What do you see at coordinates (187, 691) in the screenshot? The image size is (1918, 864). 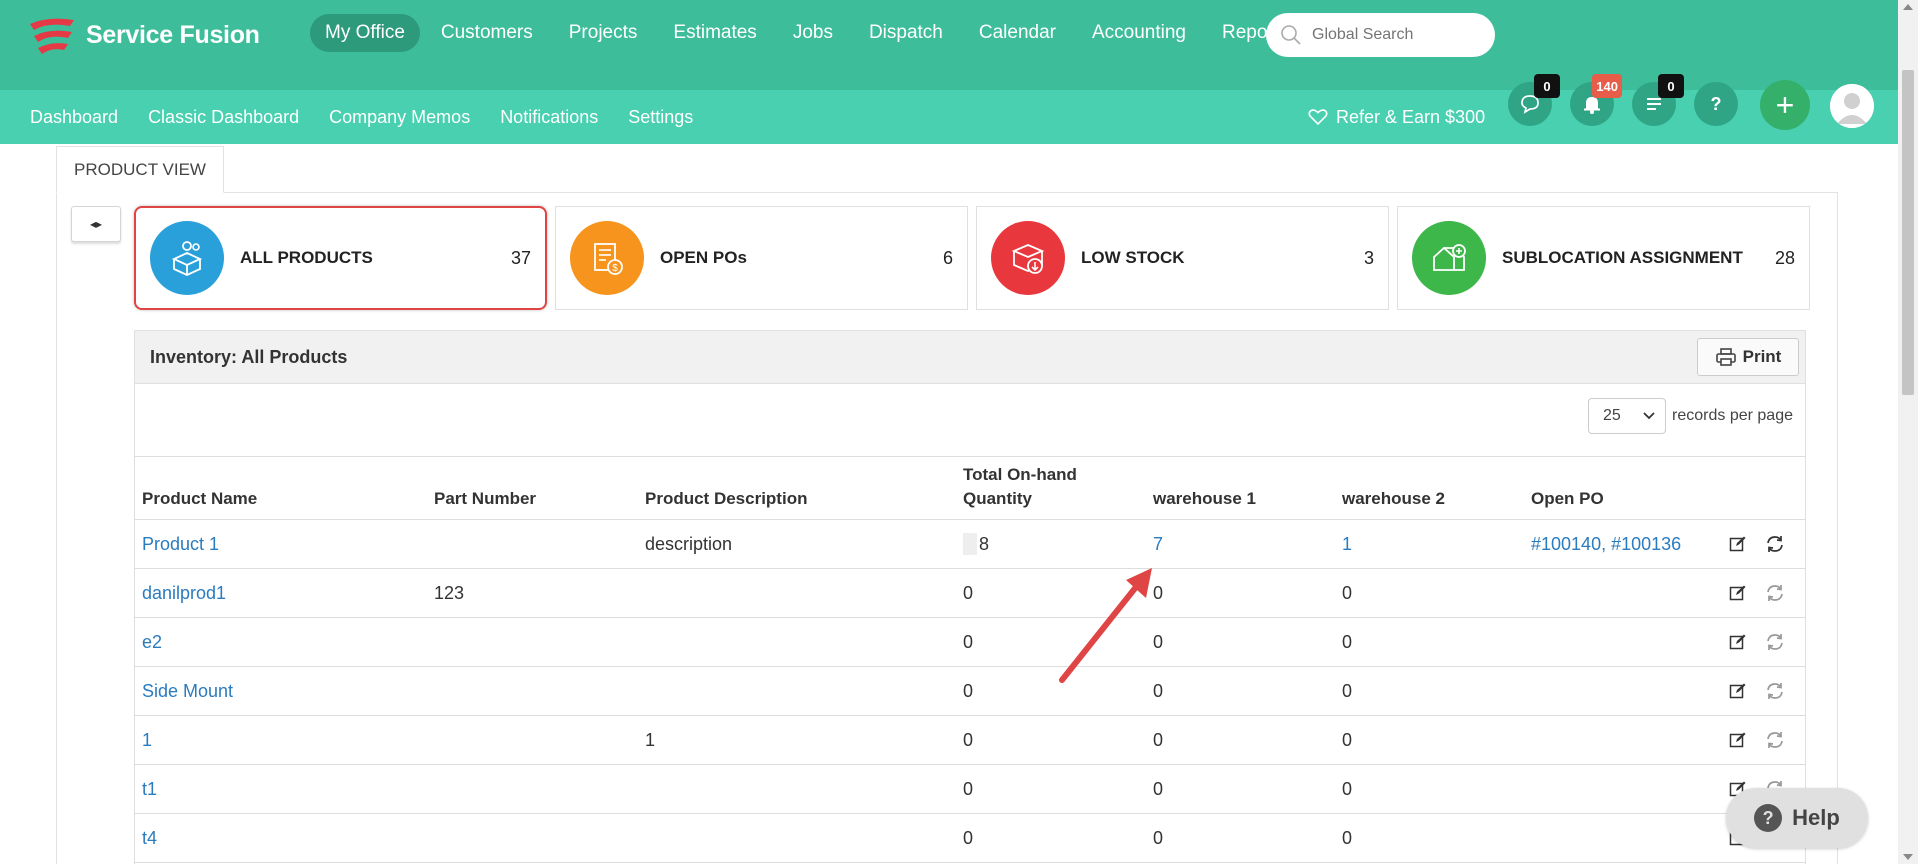 I see `product-name-link: Side Mount` at bounding box center [187, 691].